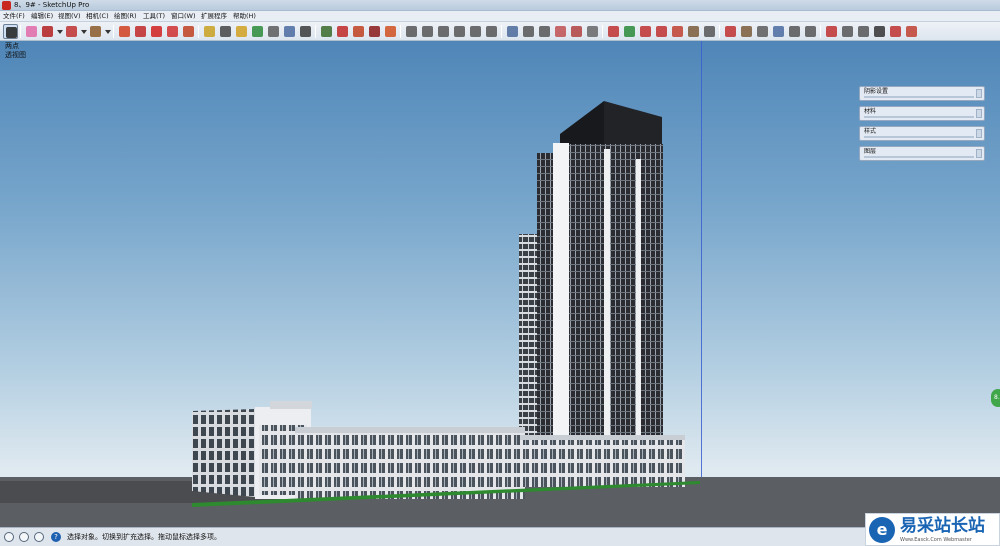  Describe the element at coordinates (188, 31) in the screenshot. I see `scale-tool-button` at that location.